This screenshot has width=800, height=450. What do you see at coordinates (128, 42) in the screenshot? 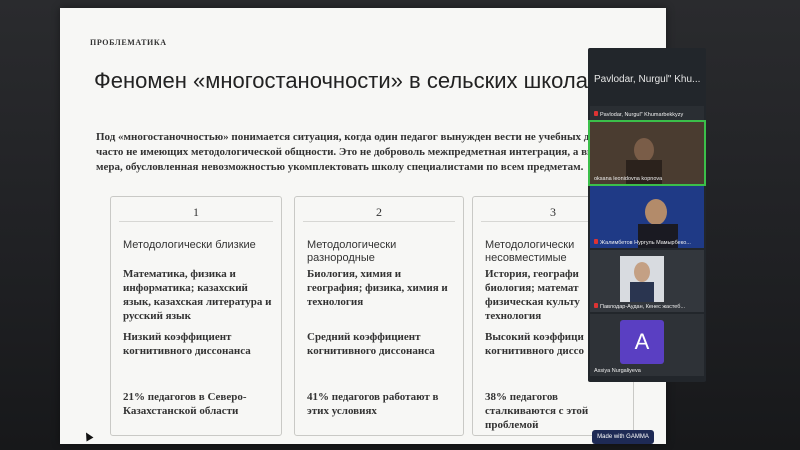
I see `slide-kicker: ПРОБЛЕМАТИКА` at bounding box center [128, 42].